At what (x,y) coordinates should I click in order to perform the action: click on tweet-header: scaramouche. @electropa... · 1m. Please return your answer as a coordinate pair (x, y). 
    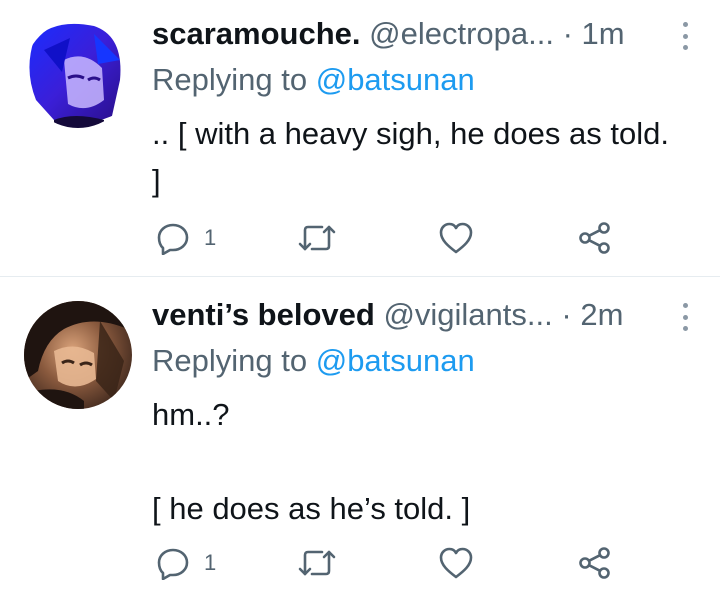
    Looking at the image, I should click on (406, 34).